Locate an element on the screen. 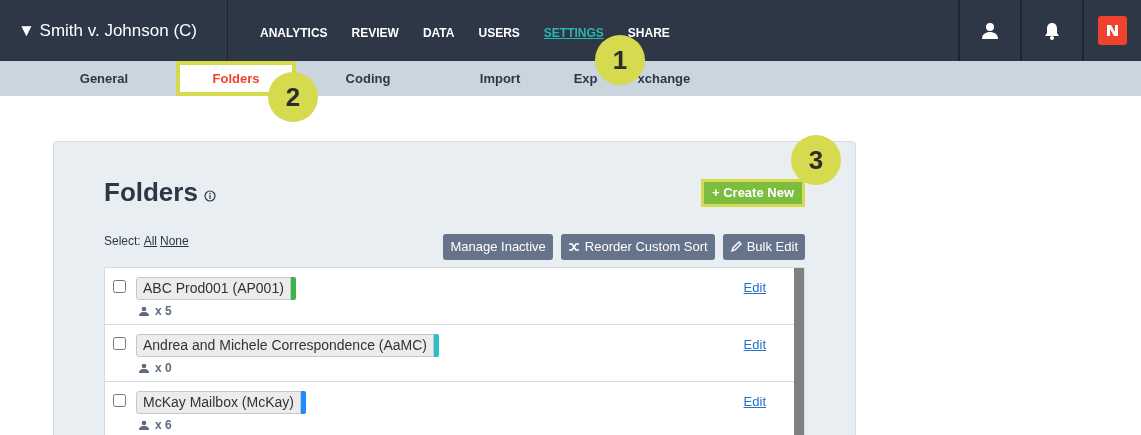 The height and width of the screenshot is (435, 1141). scrollbar is located at coordinates (799, 351).